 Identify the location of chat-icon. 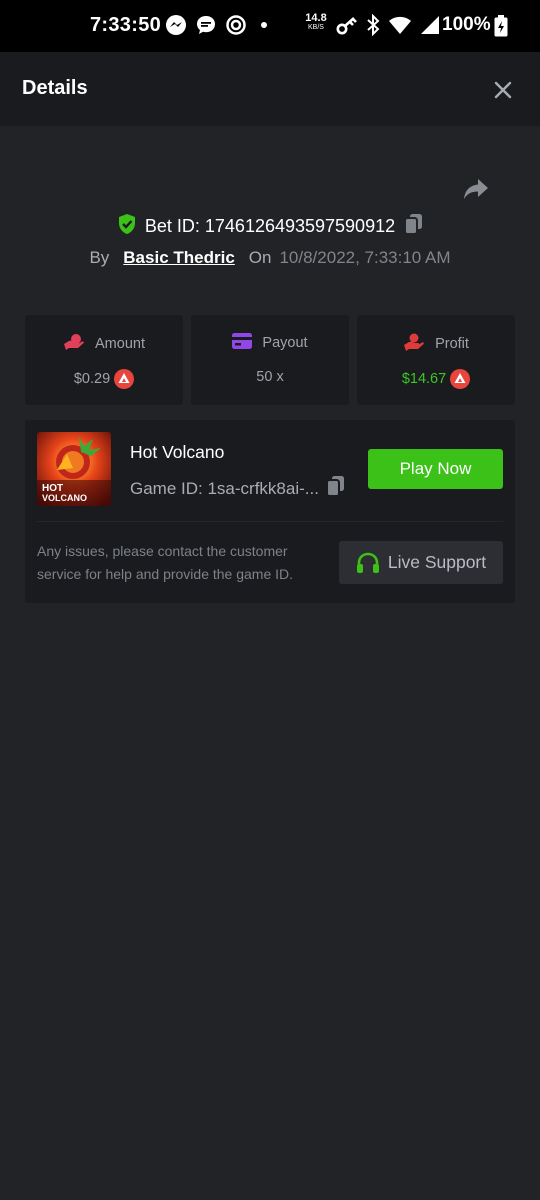
(206, 25).